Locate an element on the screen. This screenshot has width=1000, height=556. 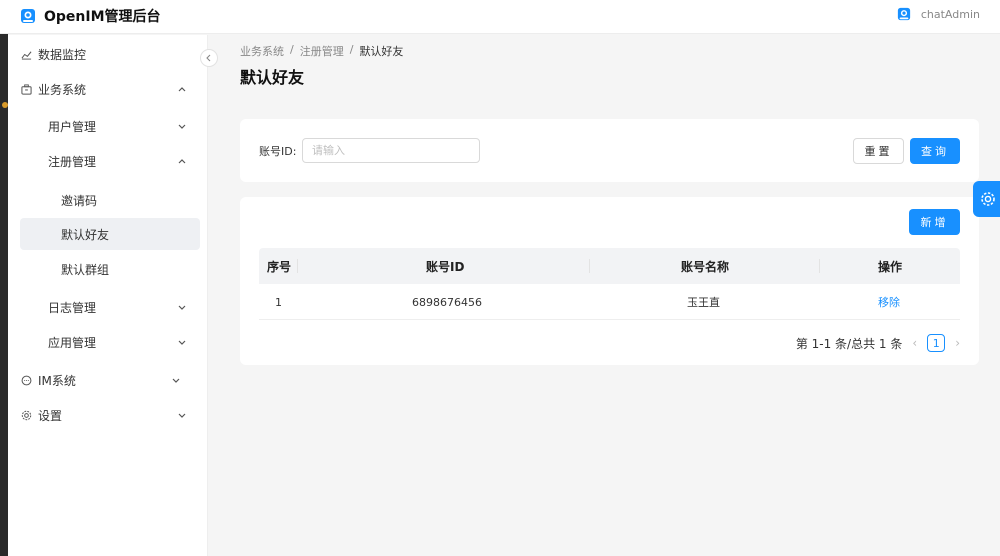
sidebar-item-label: 数据监控 is located at coordinates (62, 54).